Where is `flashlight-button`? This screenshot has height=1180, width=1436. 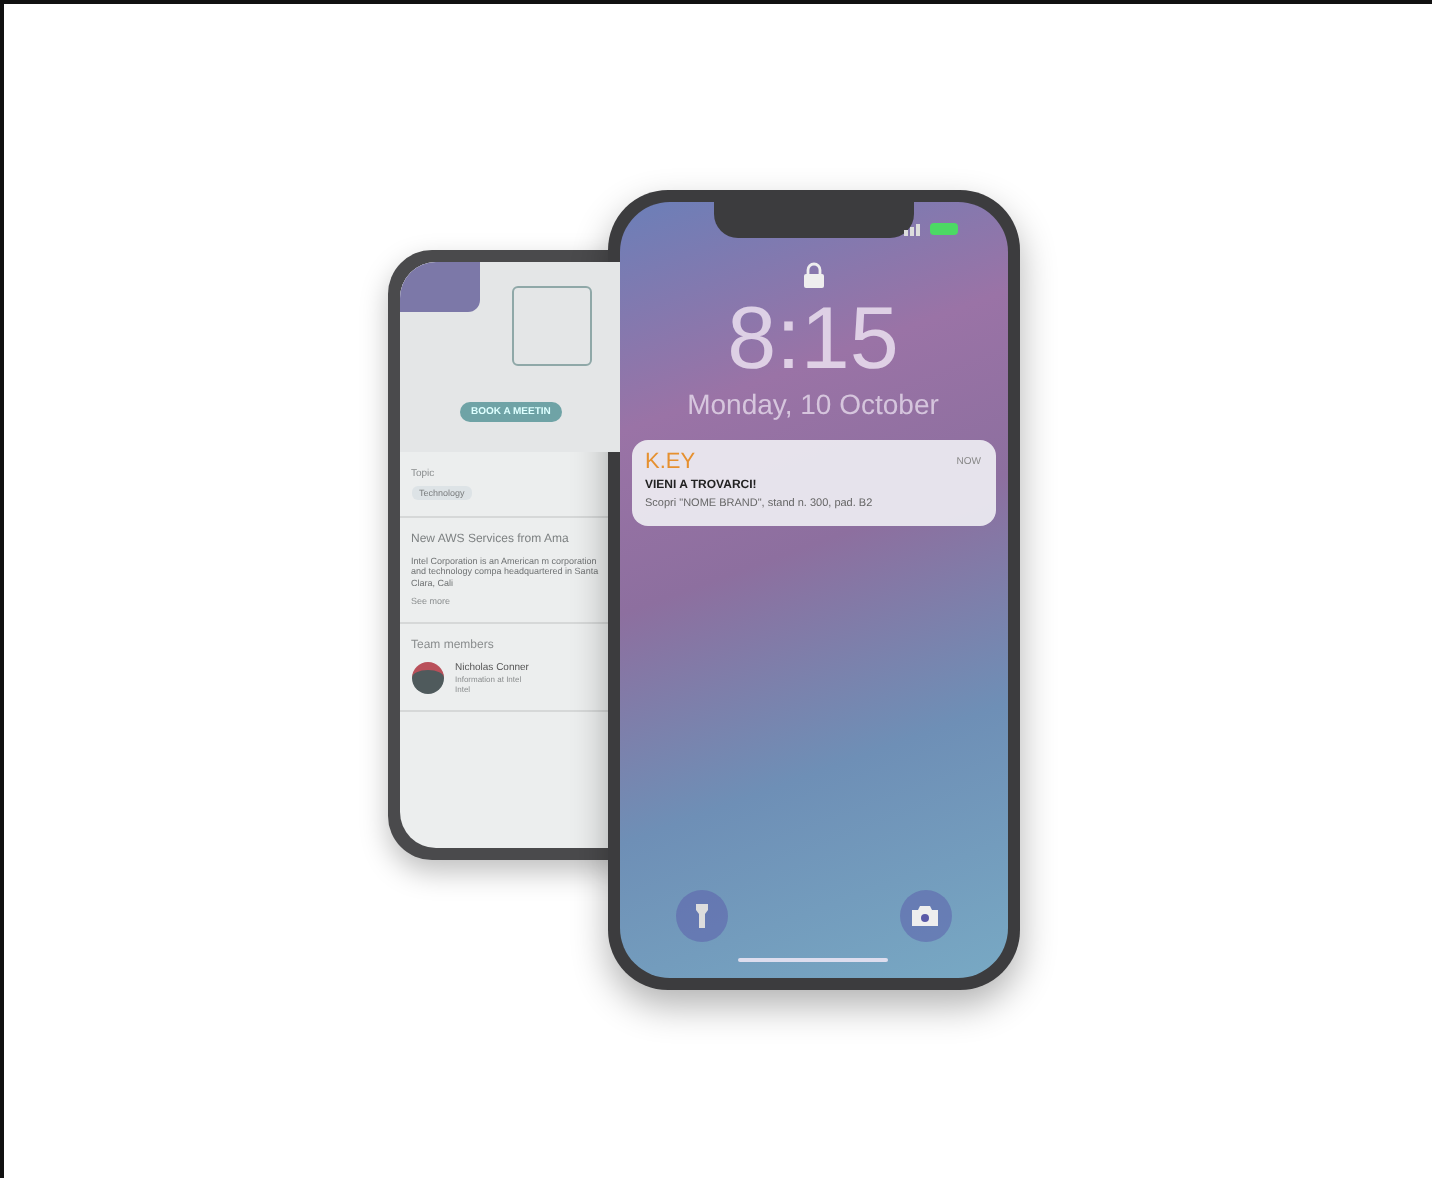
flashlight-button is located at coordinates (701, 916).